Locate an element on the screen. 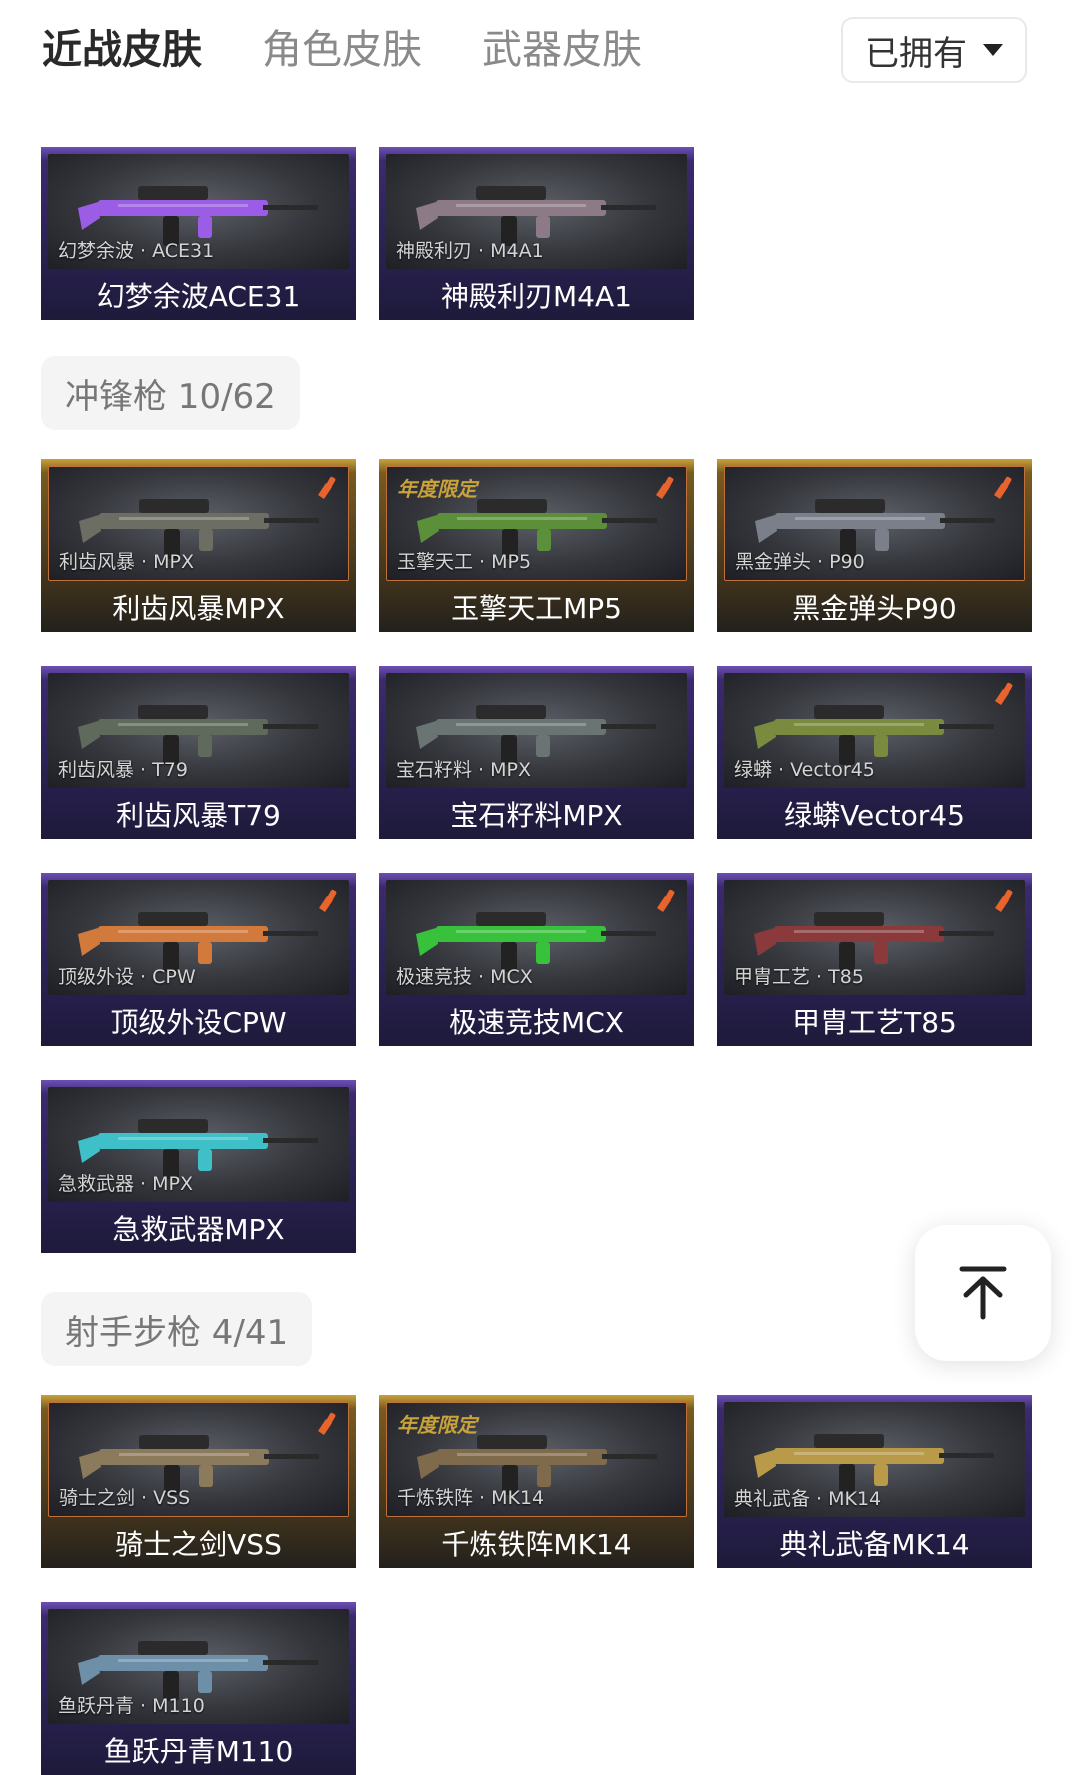 The width and height of the screenshot is (1077, 1775). skin-name: 顶级外设CPW is located at coordinates (198, 1022).